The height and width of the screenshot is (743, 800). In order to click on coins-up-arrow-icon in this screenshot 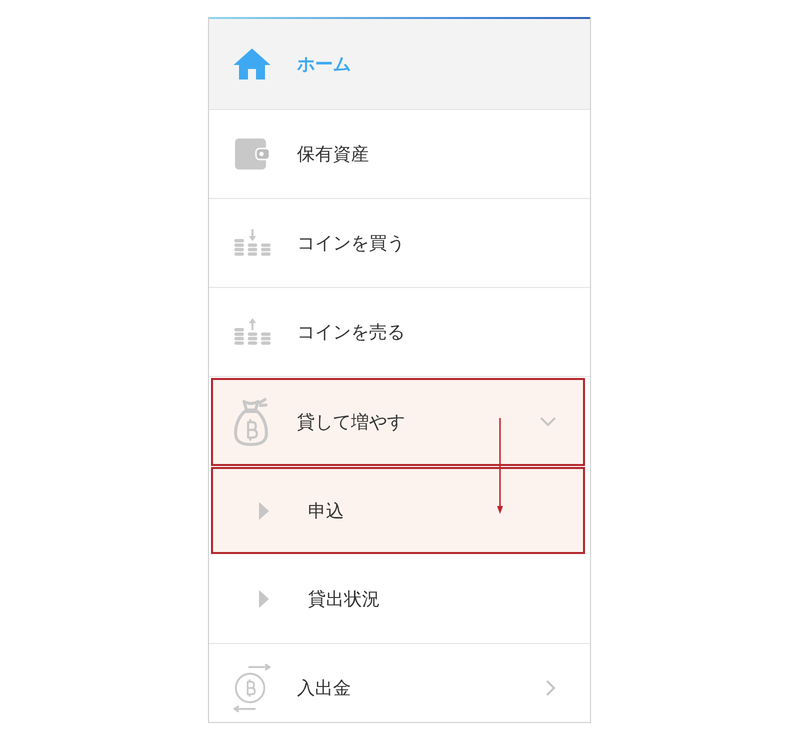, I will do `click(252, 332)`.